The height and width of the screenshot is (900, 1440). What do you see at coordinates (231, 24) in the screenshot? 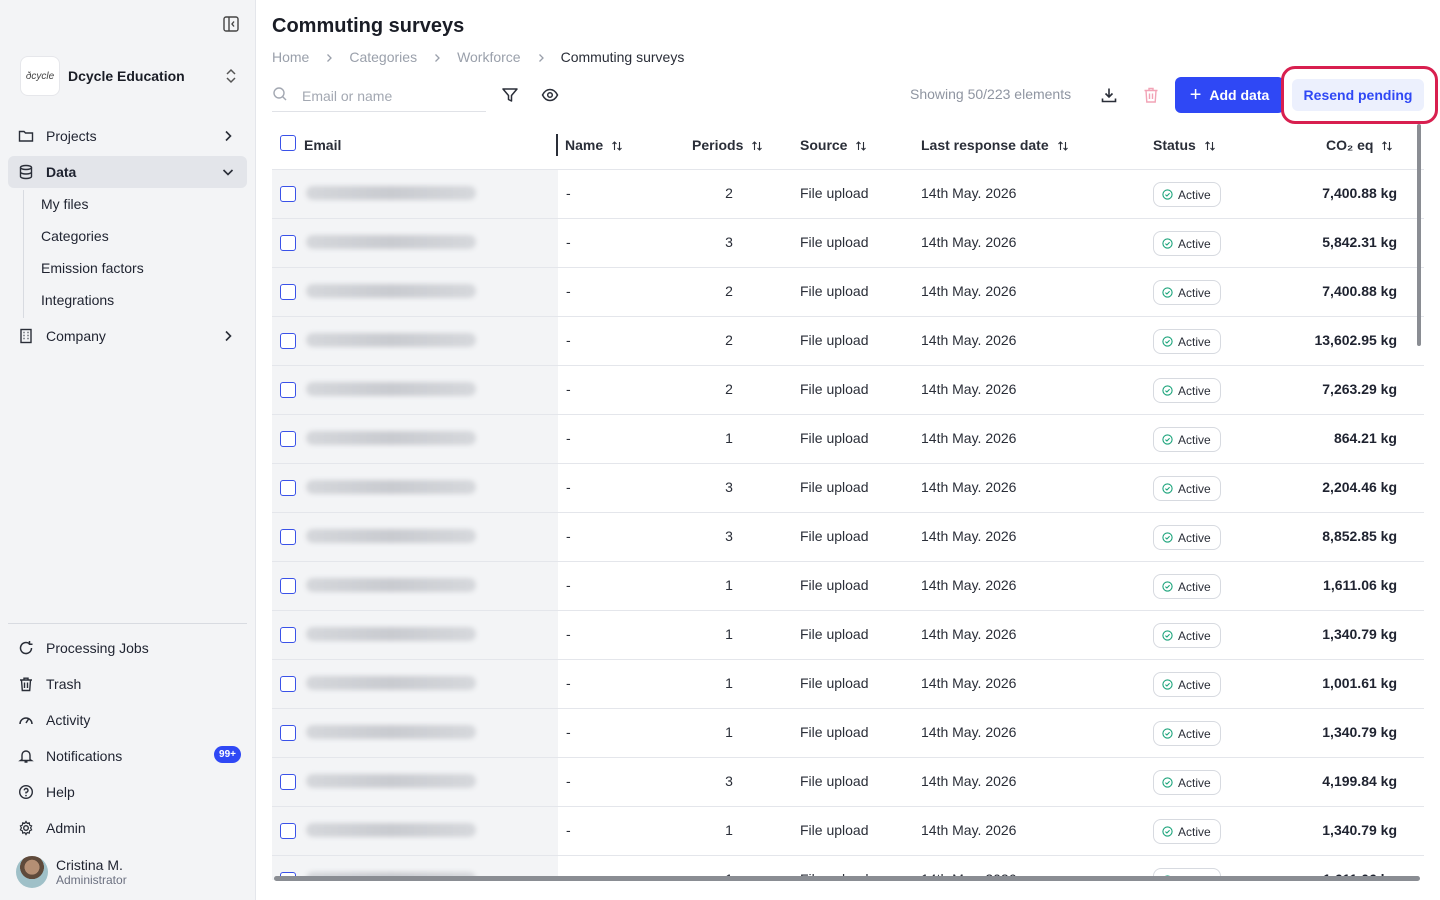
I see `collapse-sidebar-icon` at bounding box center [231, 24].